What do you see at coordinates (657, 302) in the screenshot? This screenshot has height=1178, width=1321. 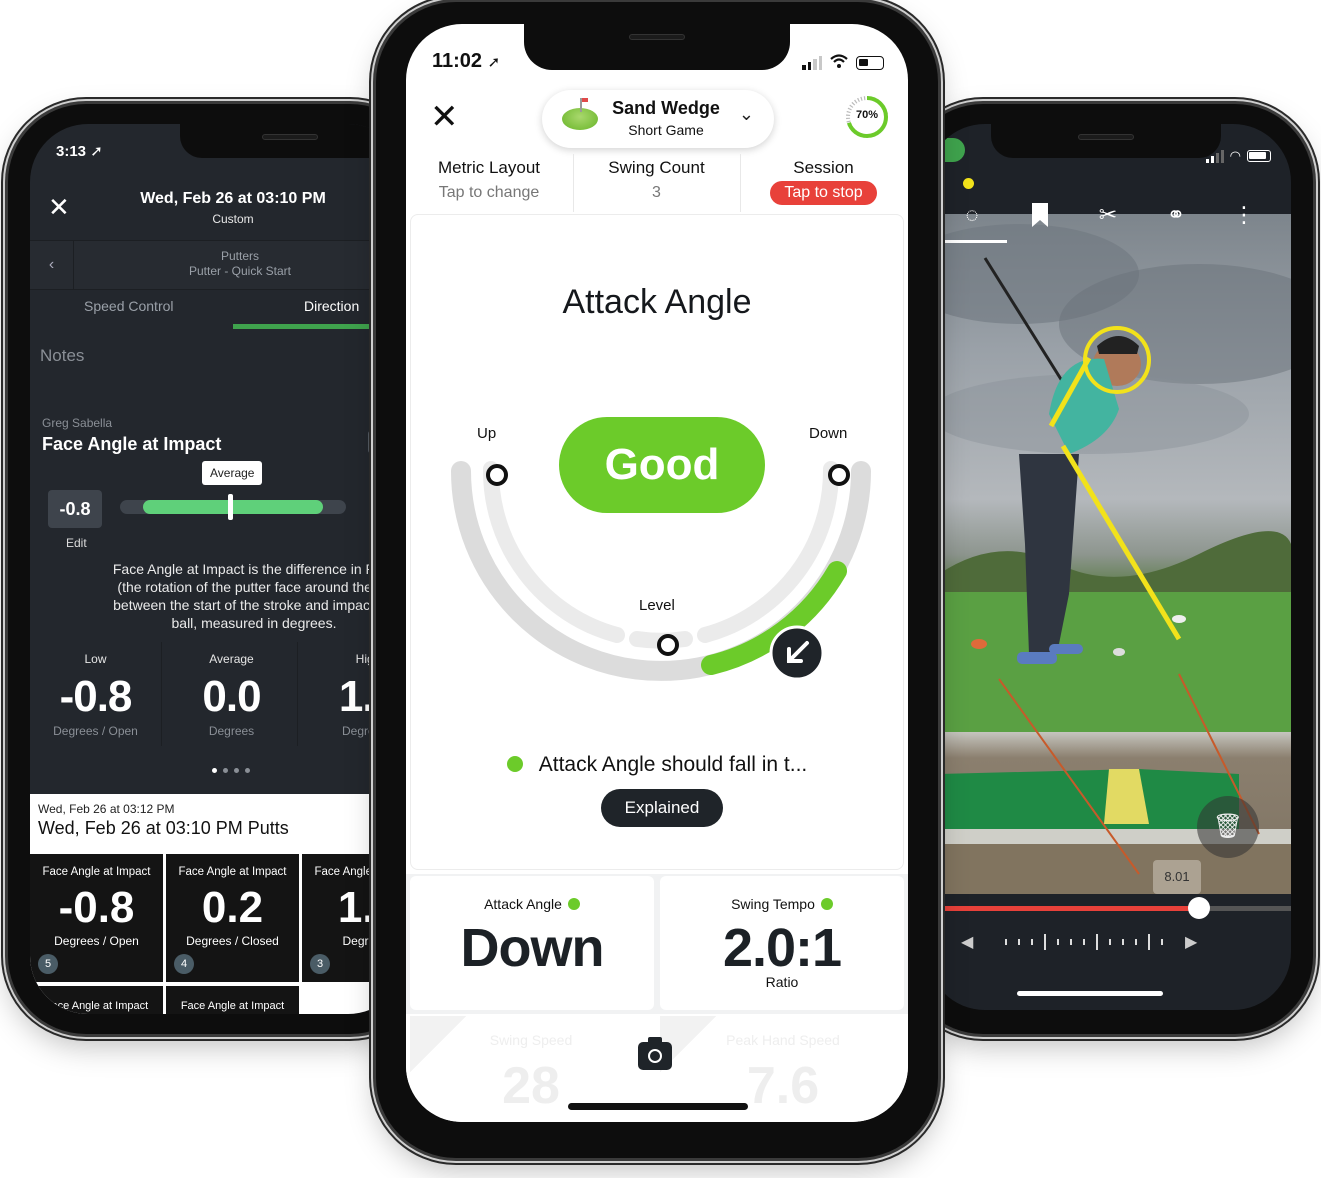 I see `metric-title: Attack Angle` at bounding box center [657, 302].